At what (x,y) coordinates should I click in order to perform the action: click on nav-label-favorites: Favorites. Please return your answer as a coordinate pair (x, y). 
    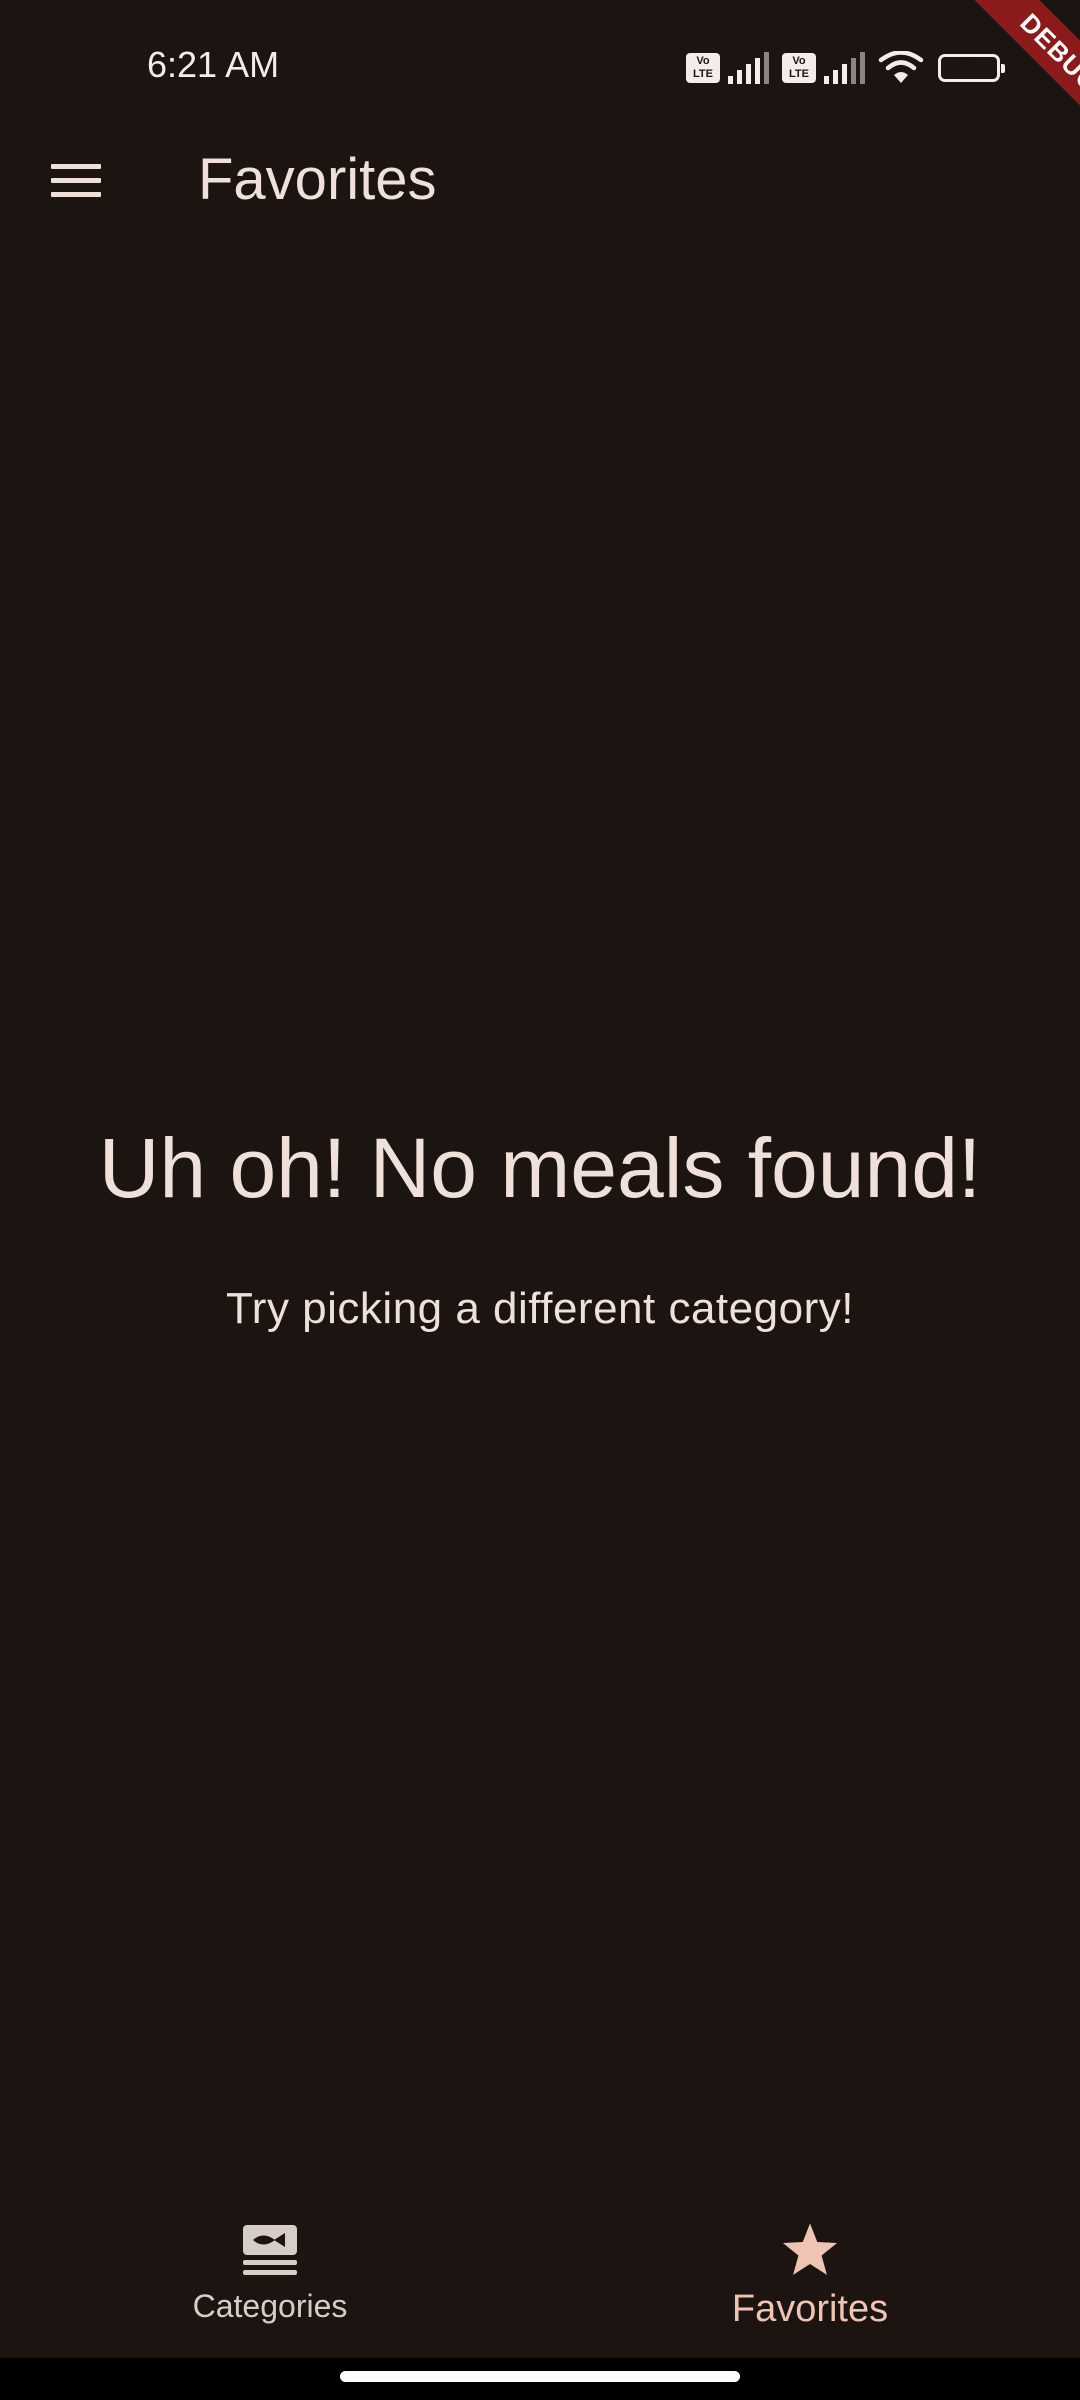
    Looking at the image, I should click on (810, 2309).